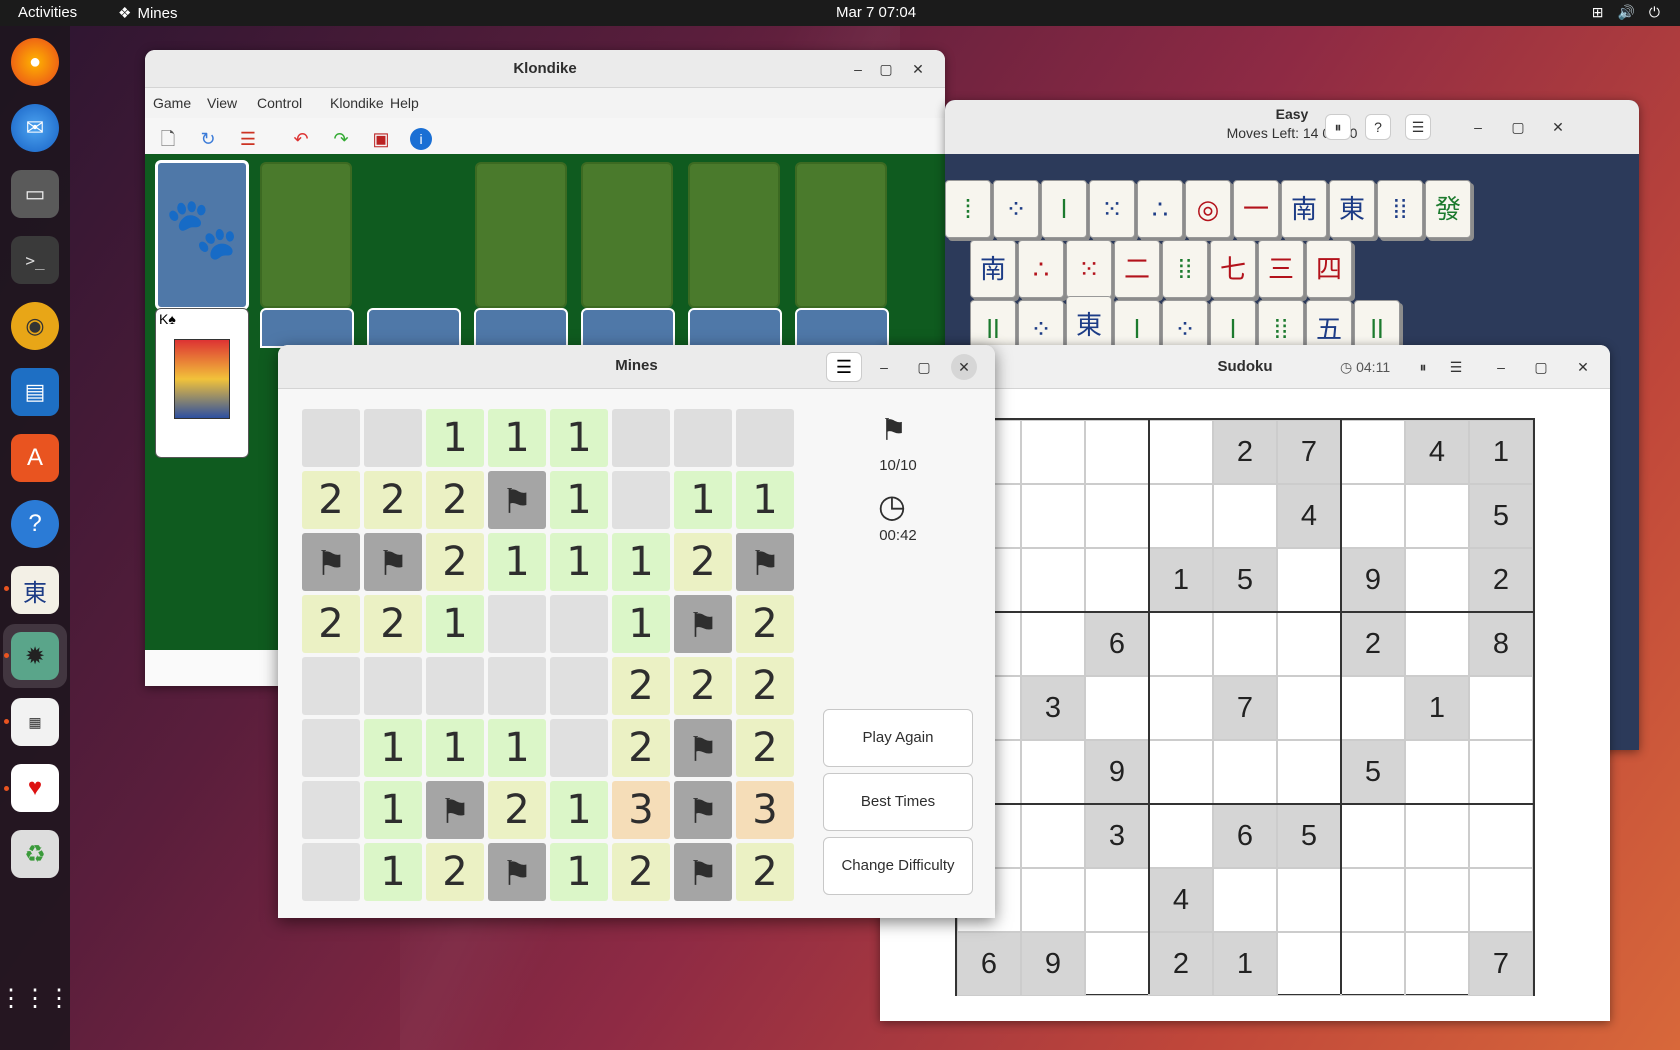 This screenshot has height=1050, width=1680. What do you see at coordinates (1112, 209) in the screenshot?
I see `dots-tile: ⁙` at bounding box center [1112, 209].